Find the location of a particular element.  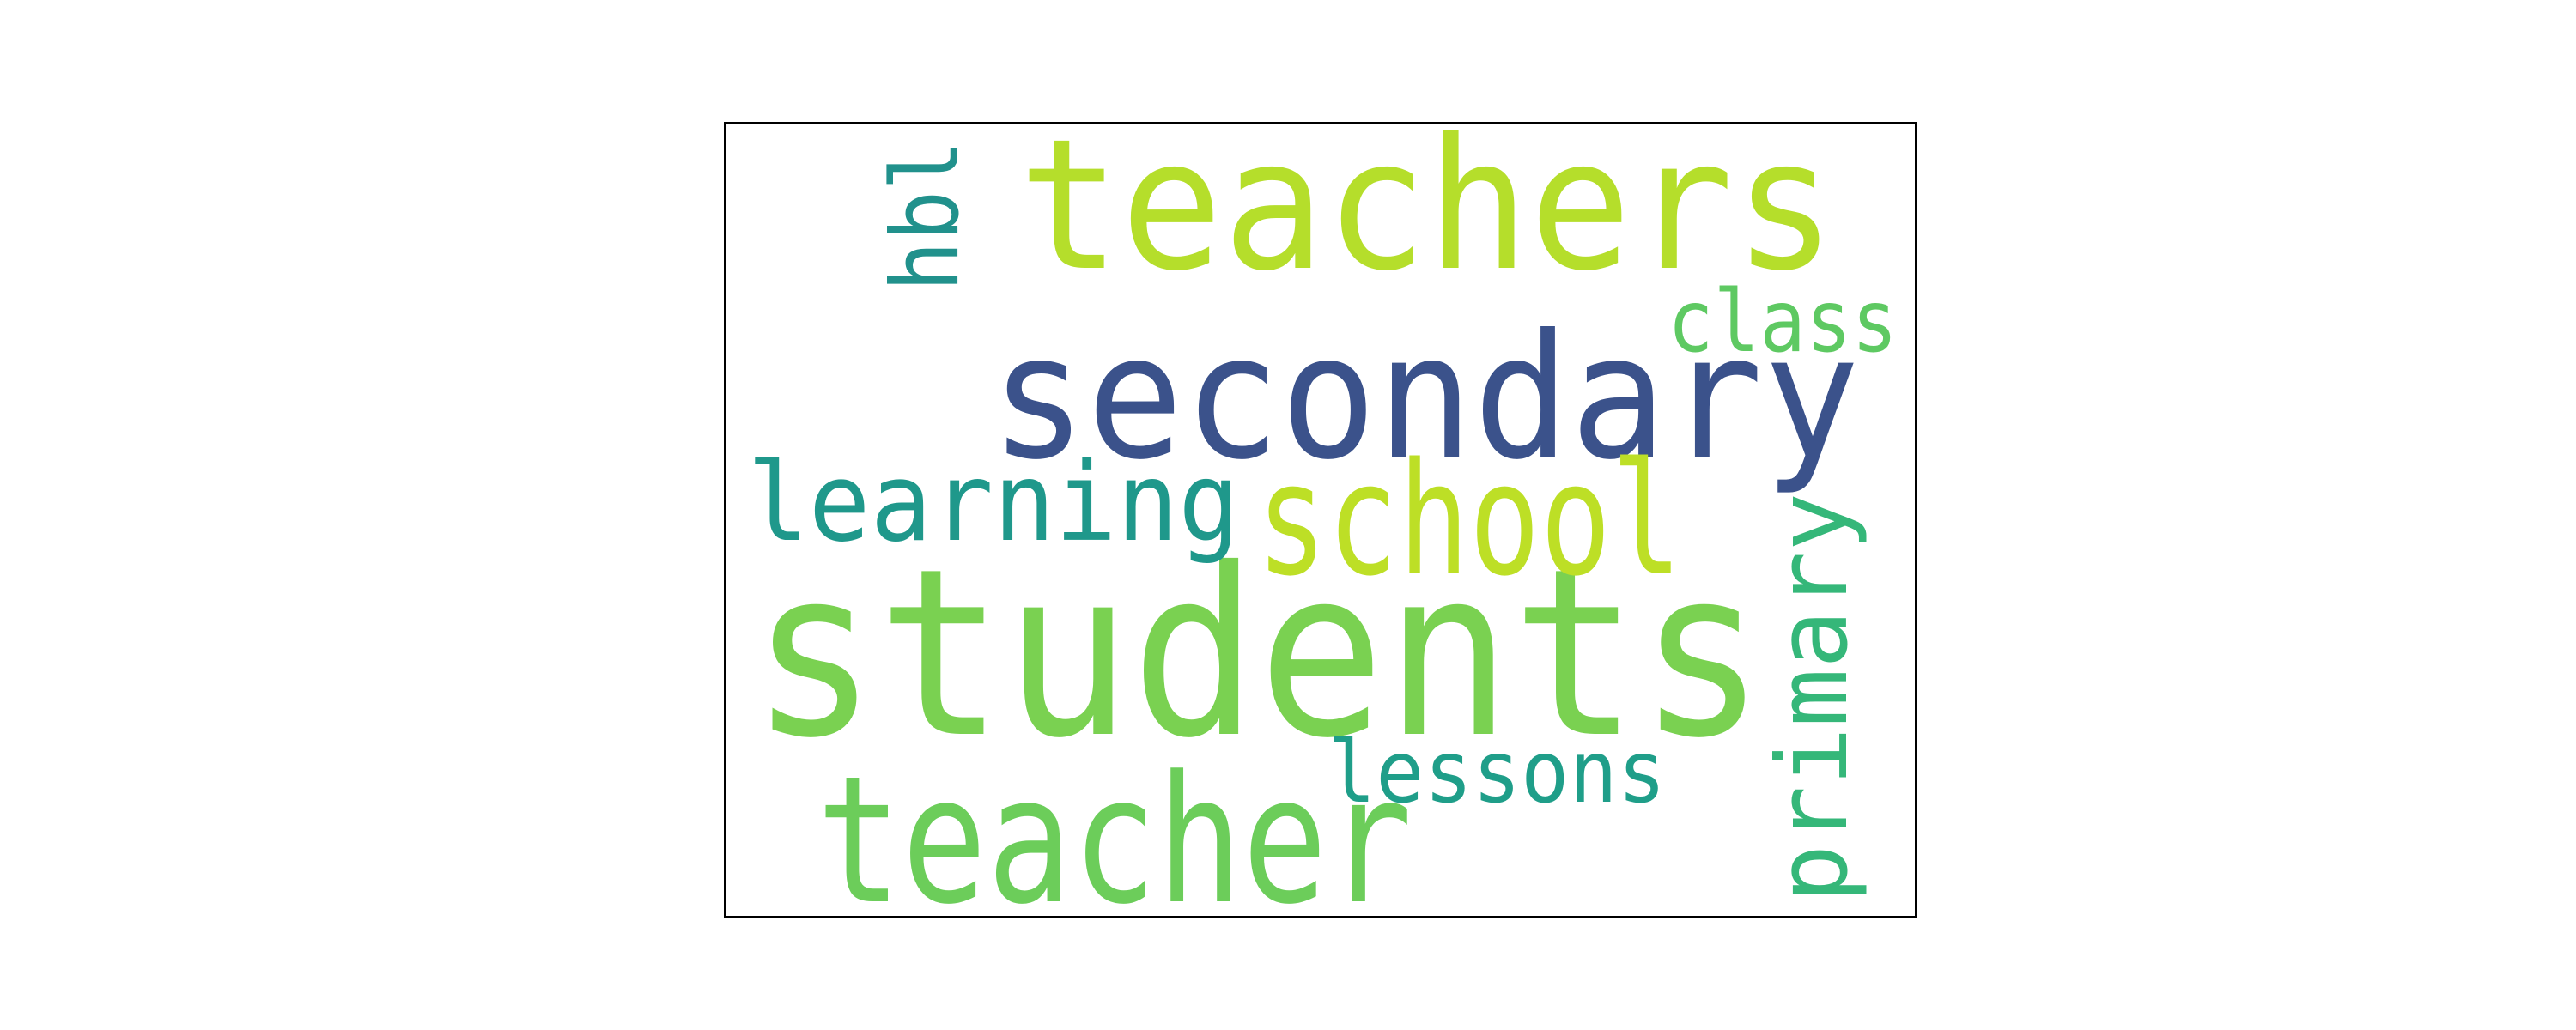

word-lessons: lessons is located at coordinates (1496, 772).